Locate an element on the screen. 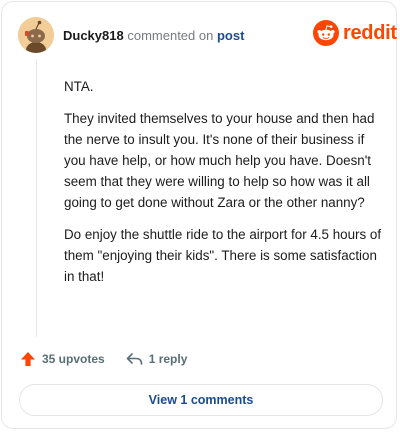 Image resolution: width=400 pixels, height=432 pixels. reply-button: 1 reply is located at coordinates (157, 359).